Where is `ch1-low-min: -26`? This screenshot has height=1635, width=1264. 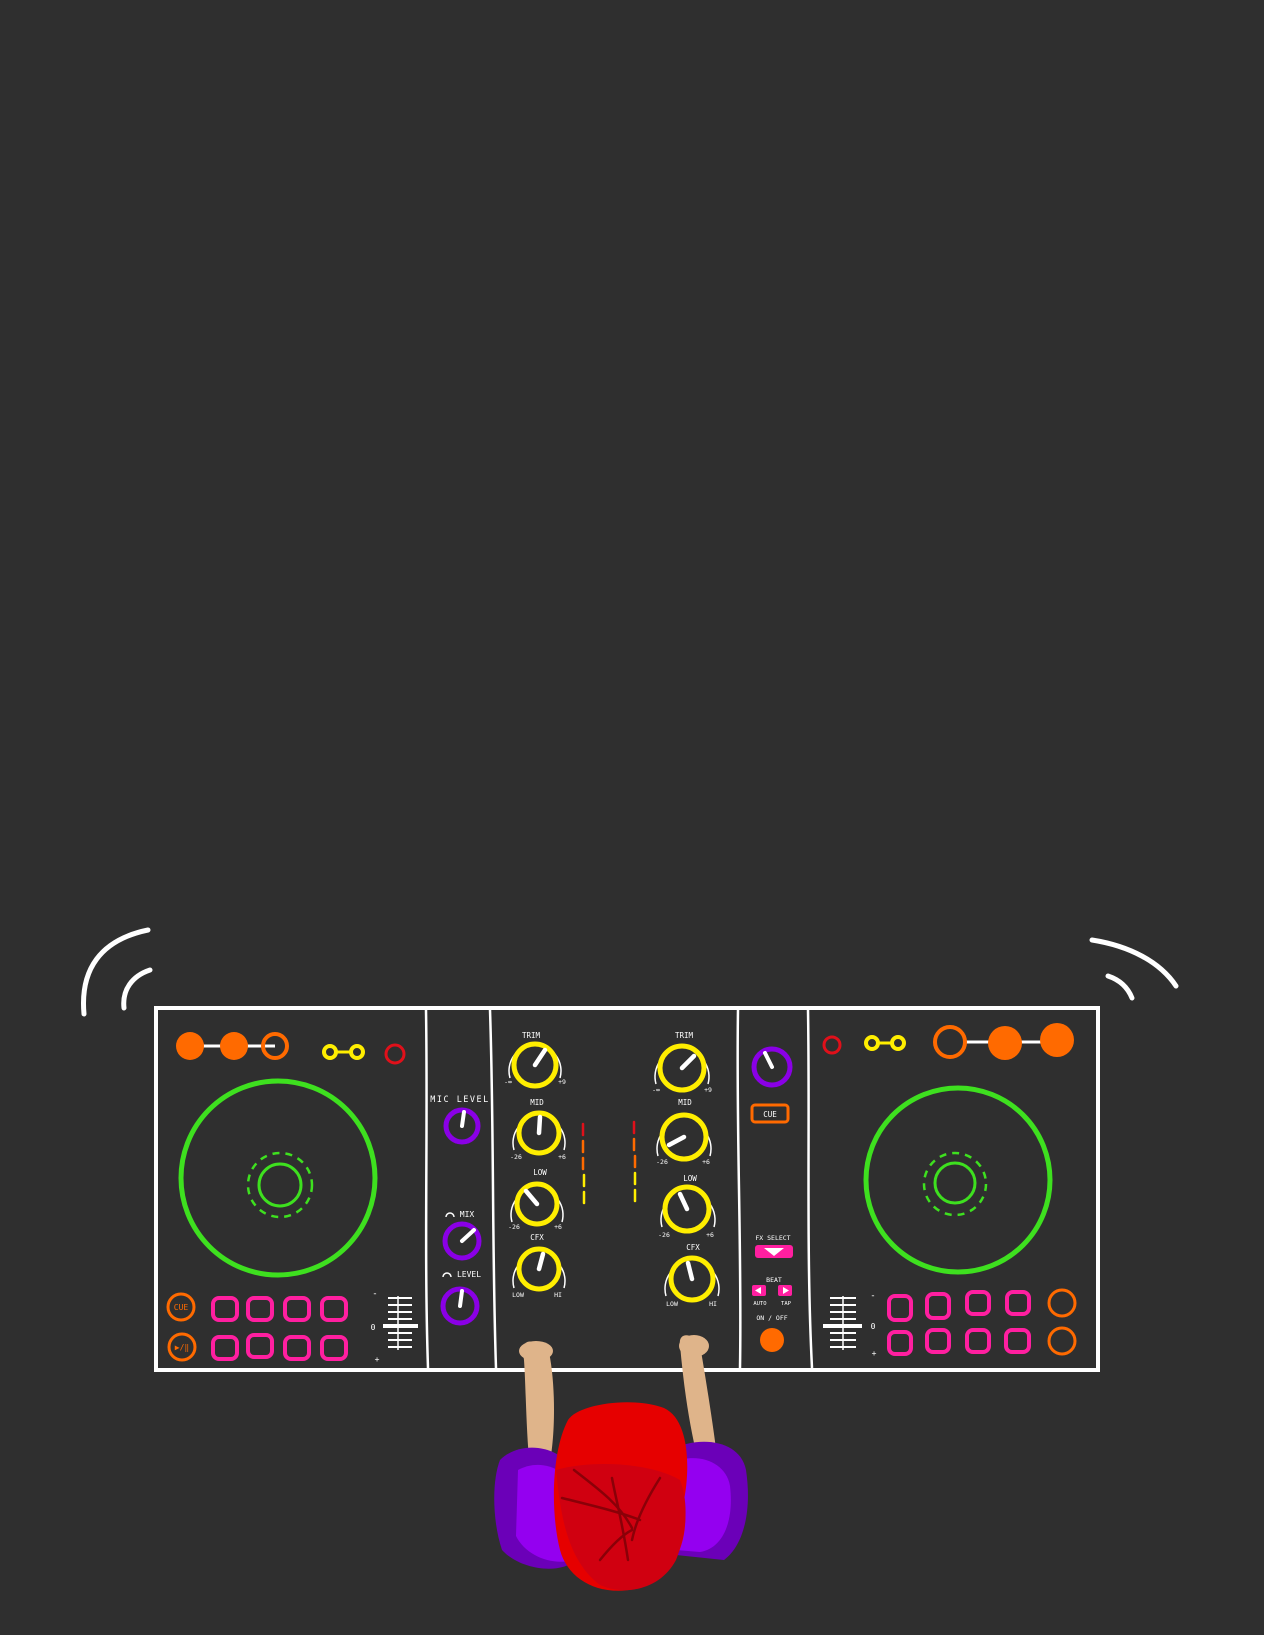 ch1-low-min: -26 is located at coordinates (514, 1227).